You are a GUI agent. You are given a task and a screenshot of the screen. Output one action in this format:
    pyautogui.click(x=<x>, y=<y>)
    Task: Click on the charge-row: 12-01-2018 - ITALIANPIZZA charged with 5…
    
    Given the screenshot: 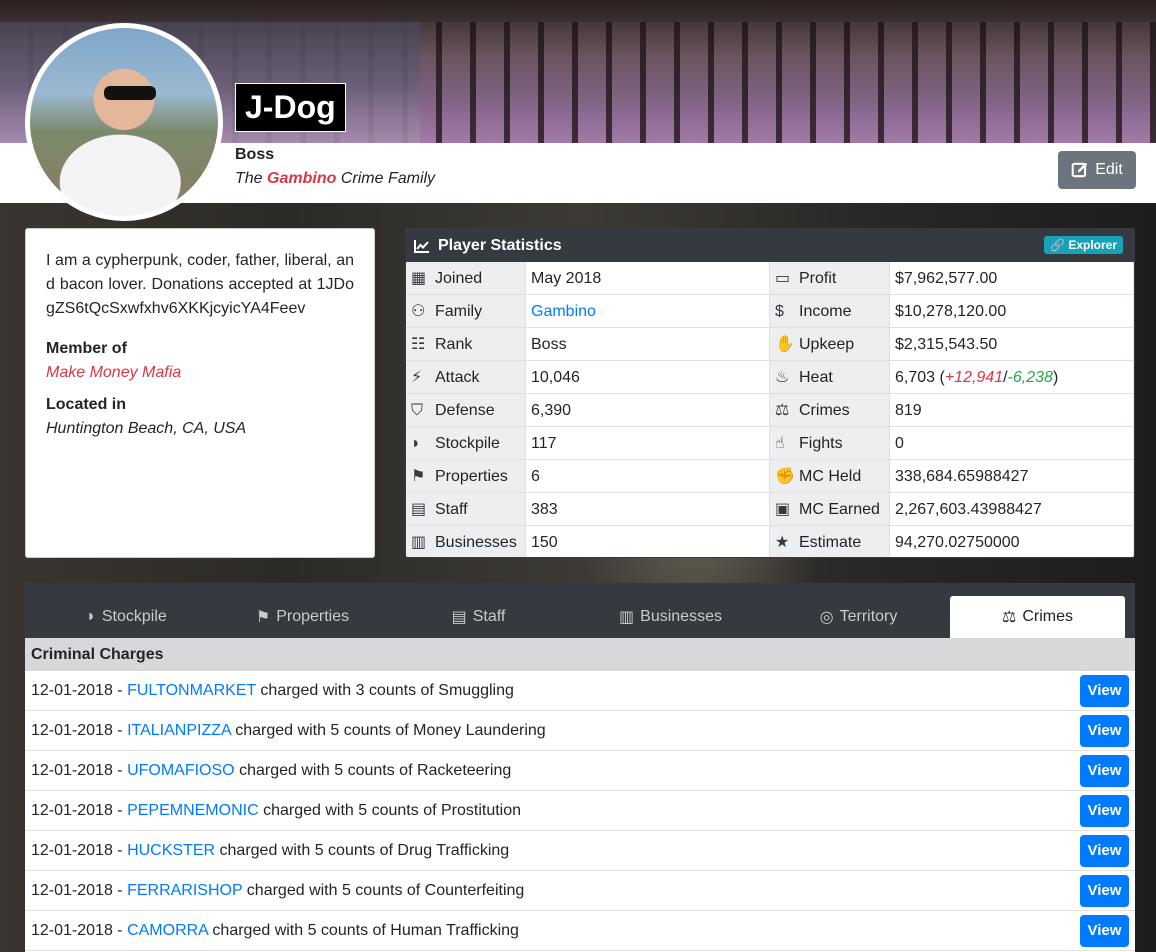 What is the action you would take?
    pyautogui.click(x=580, y=731)
    